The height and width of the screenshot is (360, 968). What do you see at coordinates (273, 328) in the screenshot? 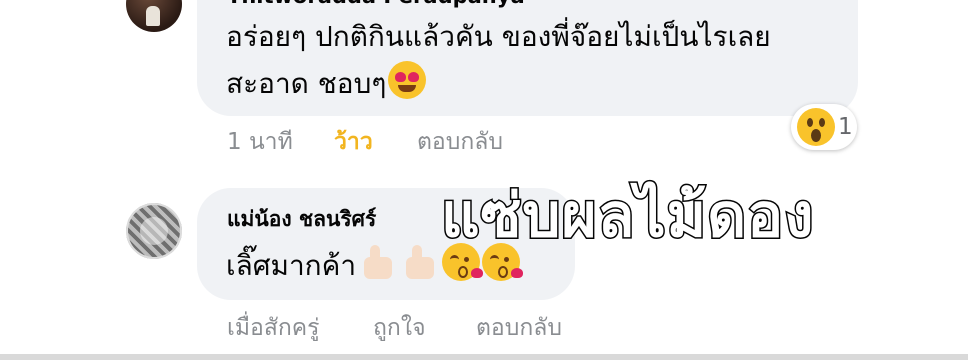
I see `comment-timestamp: เมื่อสักครู่` at bounding box center [273, 328].